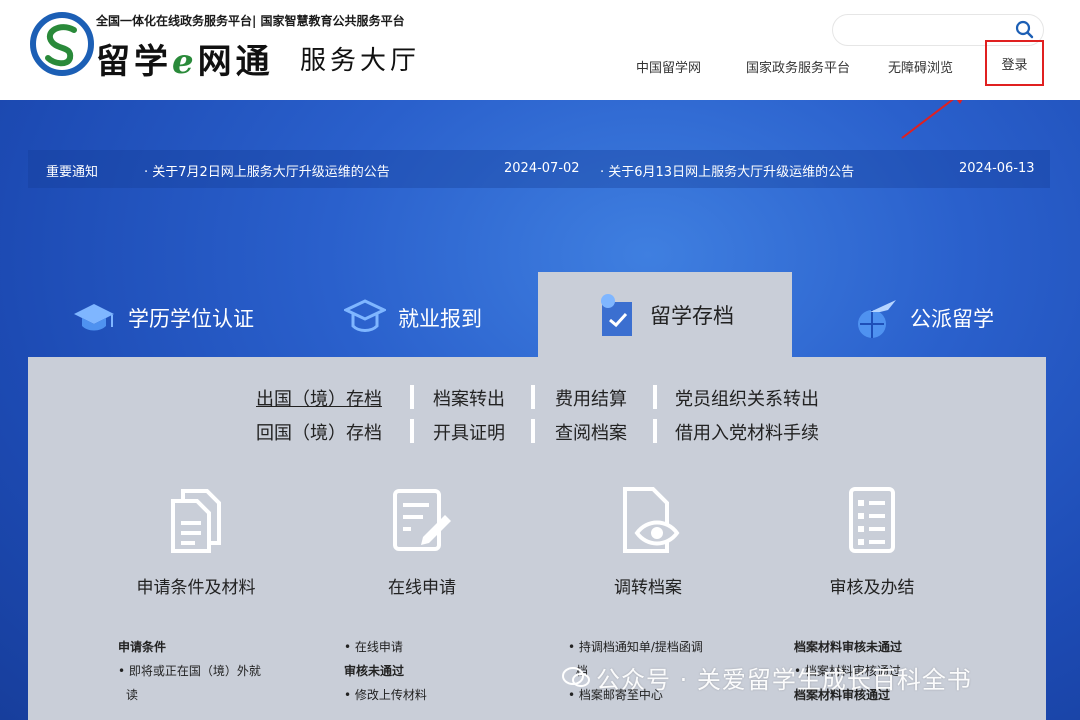 The width and height of the screenshot is (1080, 720). Describe the element at coordinates (469, 432) in the screenshot. I see `sublink-certificate: 开具证明` at that location.